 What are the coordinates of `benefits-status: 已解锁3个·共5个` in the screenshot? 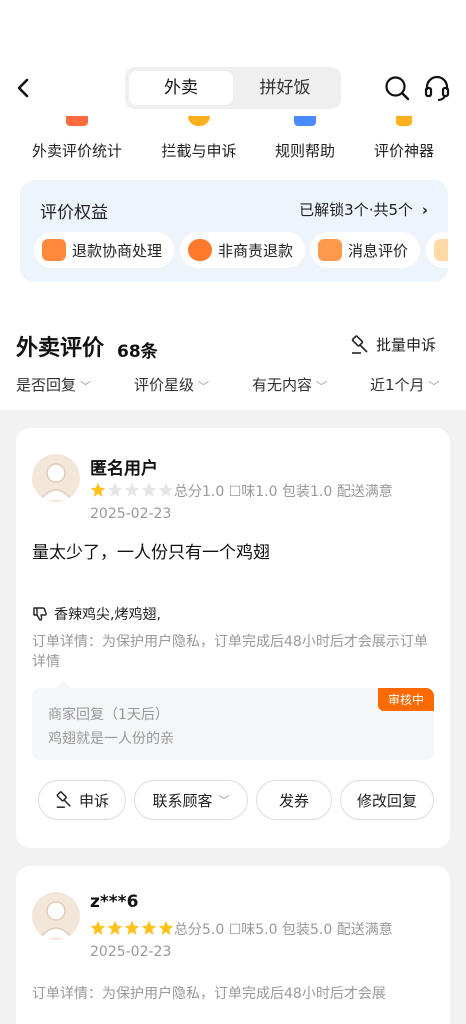 It's located at (356, 210).